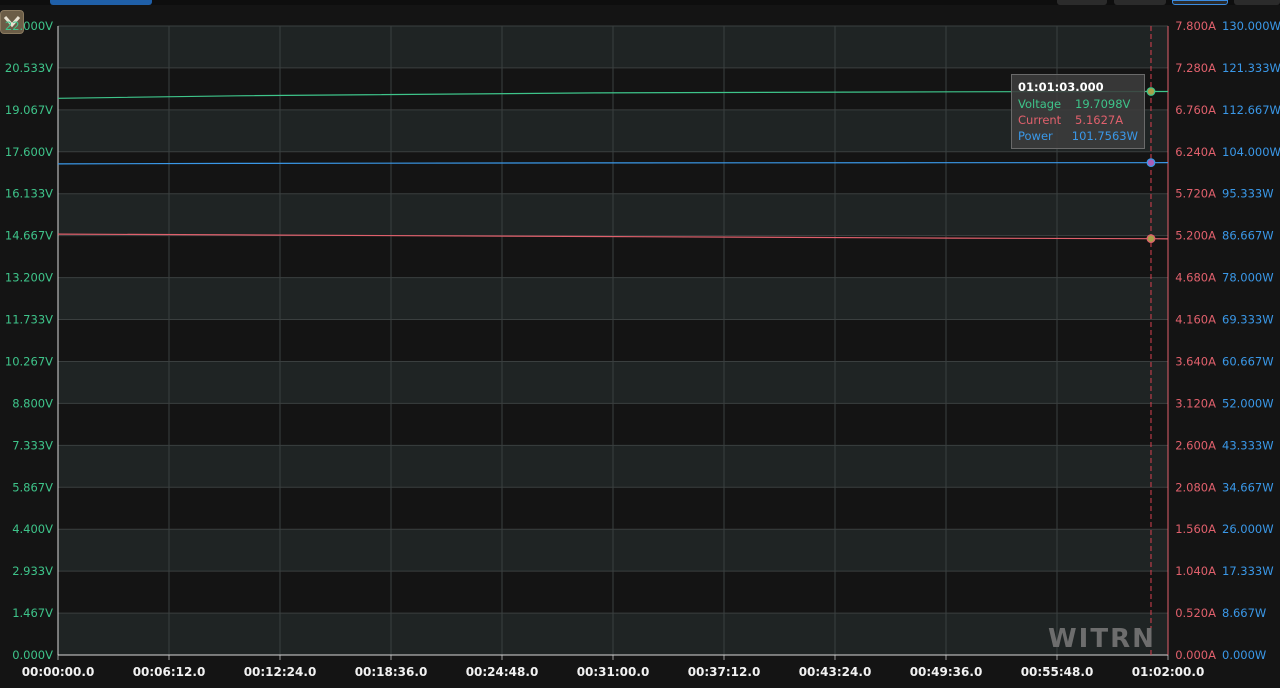 The height and width of the screenshot is (688, 1280). What do you see at coordinates (391, 672) in the screenshot?
I see `x-tick-label: 00:18:36.0` at bounding box center [391, 672].